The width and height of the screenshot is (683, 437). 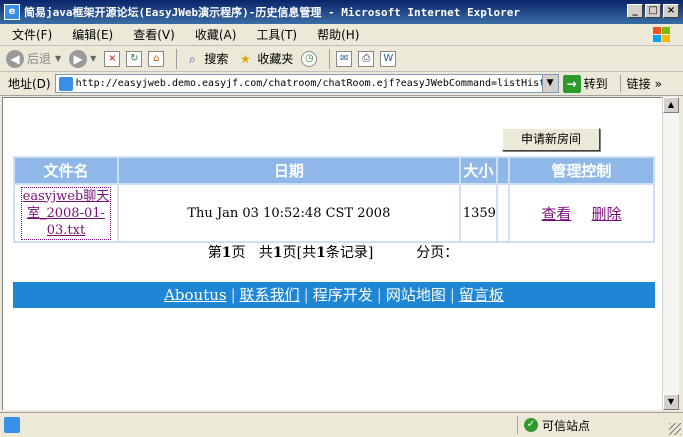 What do you see at coordinates (670, 253) in the screenshot?
I see `vertical-scrollbar: ▲ ▼` at bounding box center [670, 253].